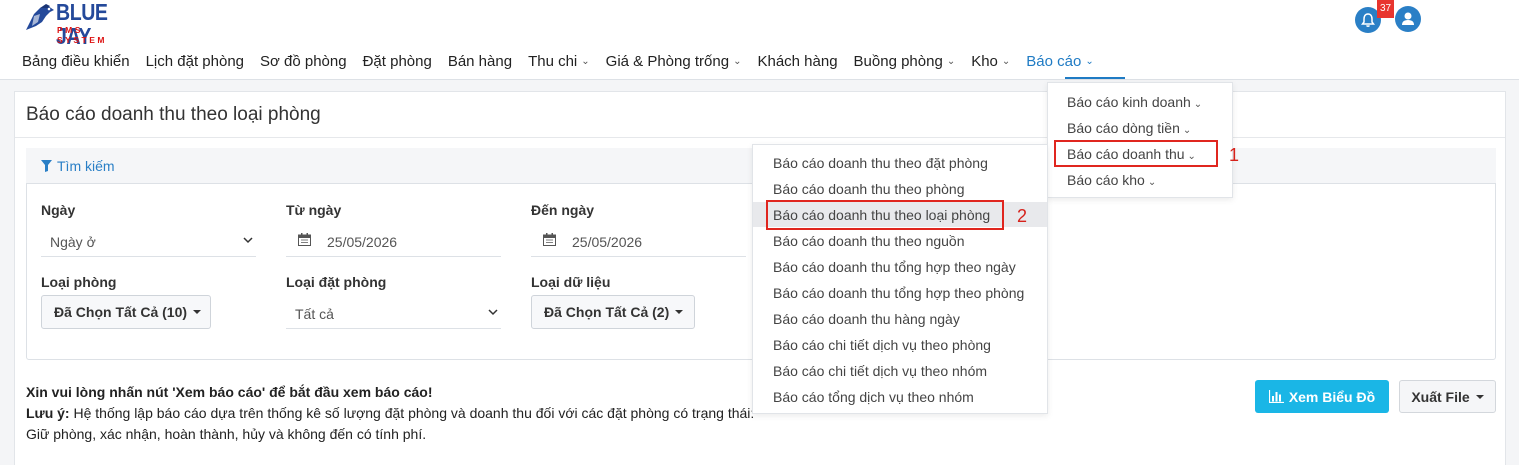  I want to click on nav-label: Báo cáo, so click(1054, 61).